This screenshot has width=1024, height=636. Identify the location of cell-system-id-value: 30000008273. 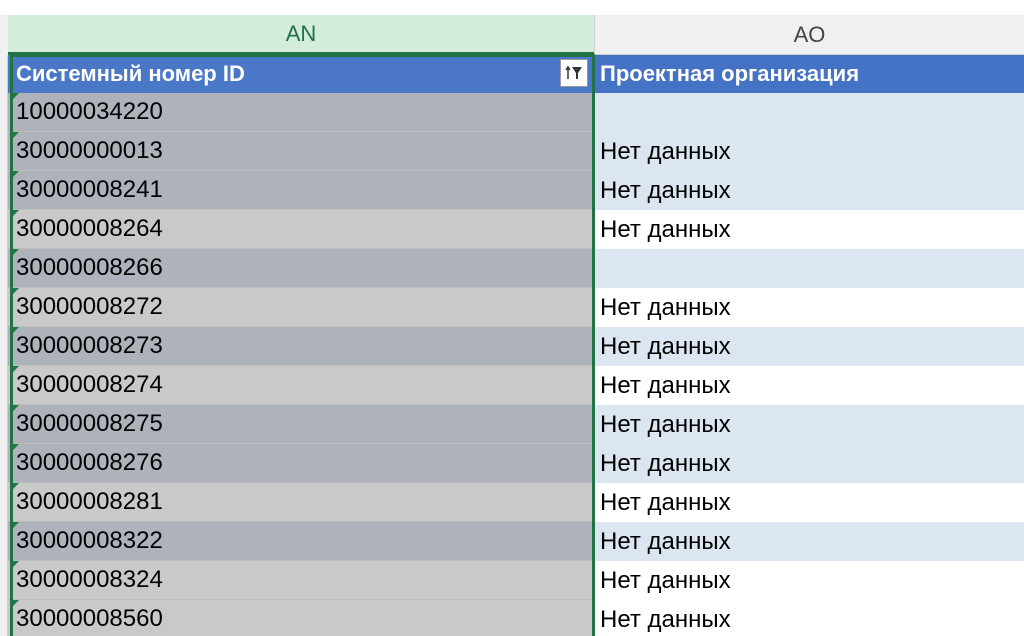
(89, 345).